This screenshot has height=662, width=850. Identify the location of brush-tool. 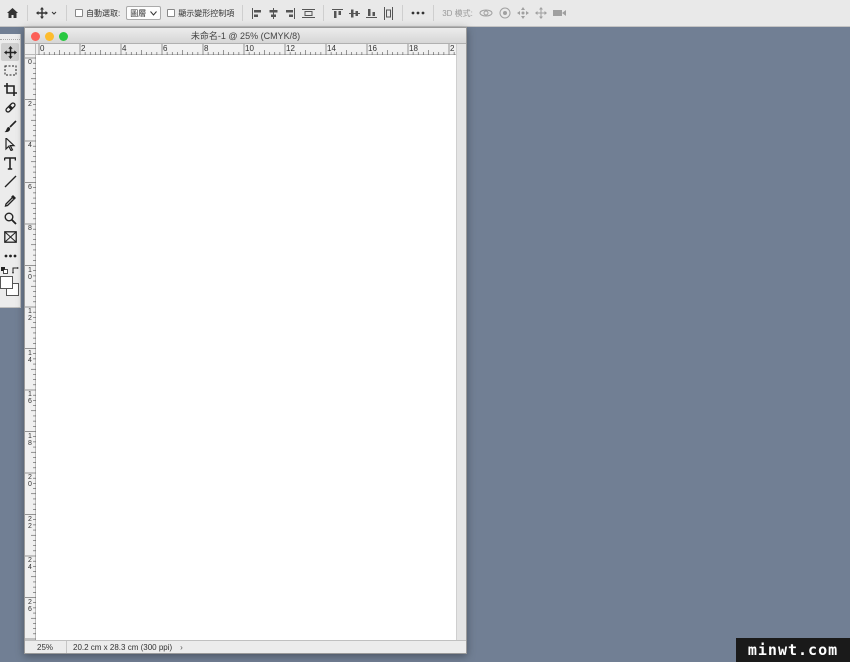
(10, 126).